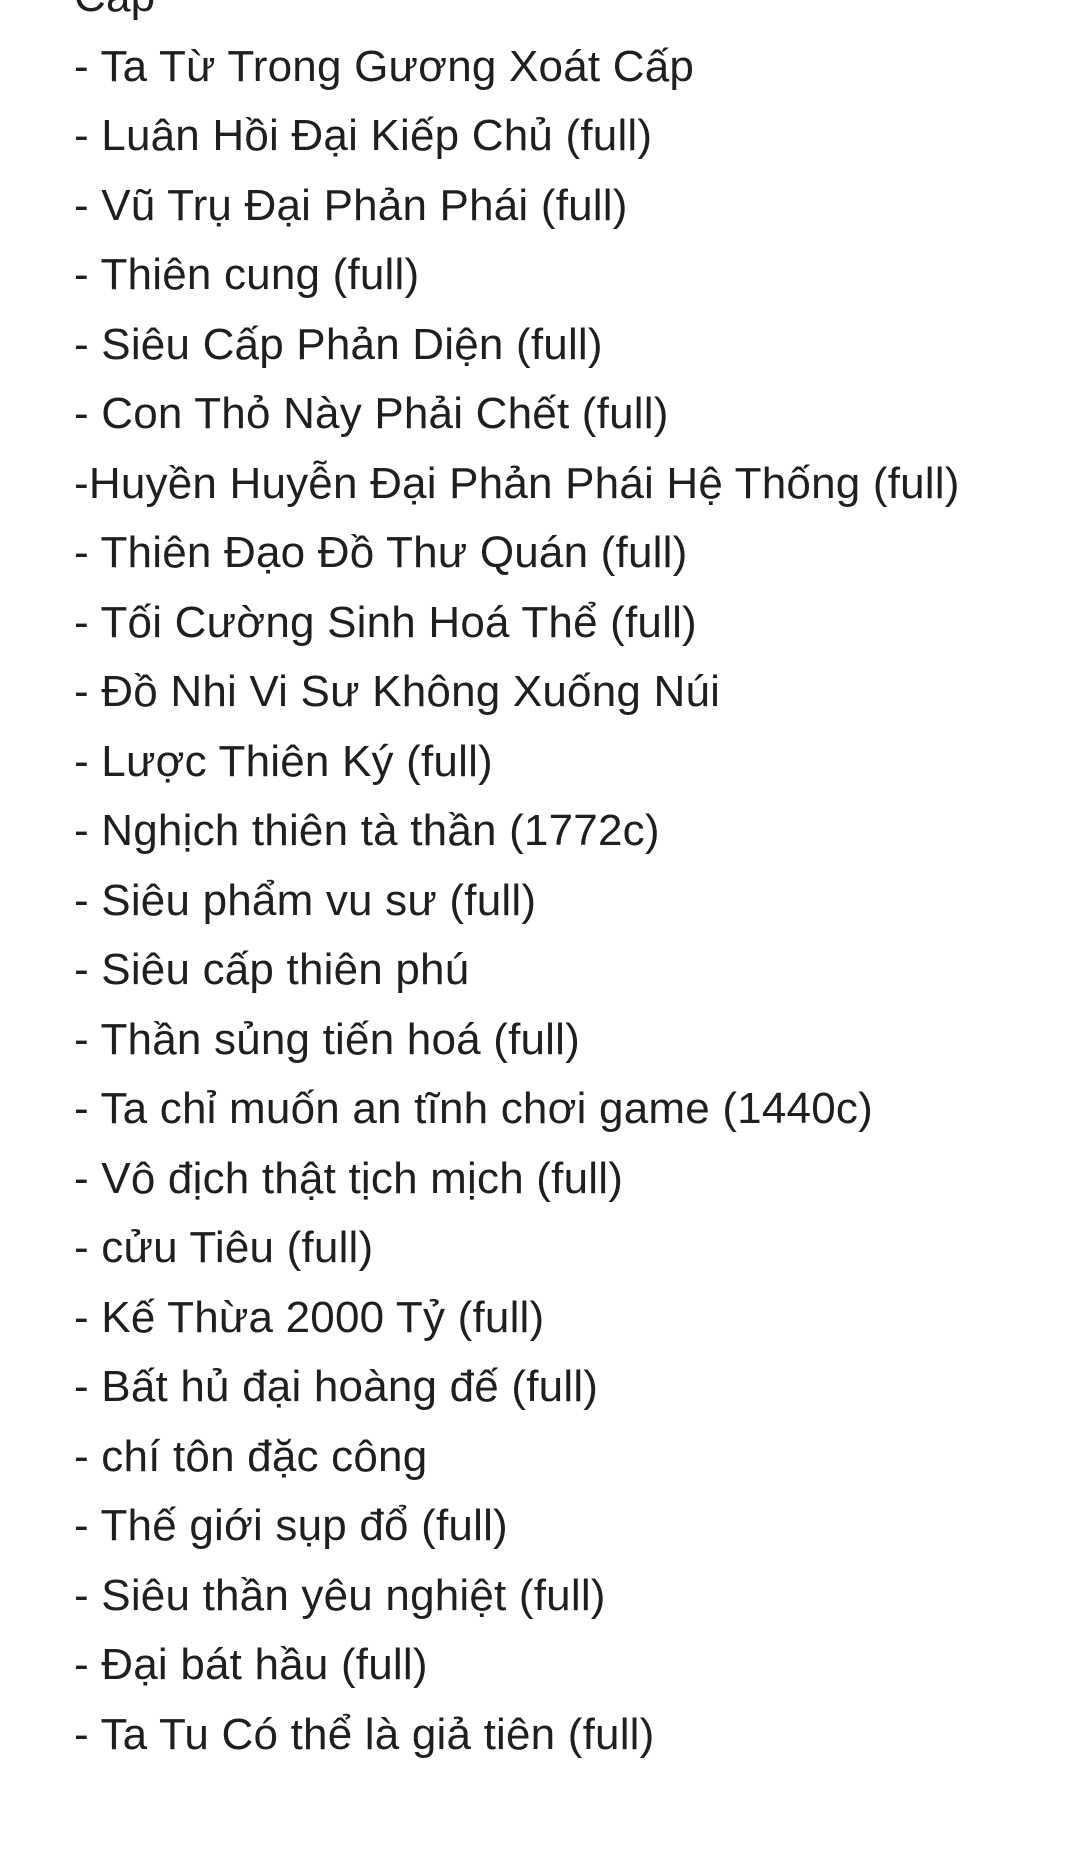  Describe the element at coordinates (272, 969) in the screenshot. I see `list-item: - Siêu cấp thiên phú` at that location.